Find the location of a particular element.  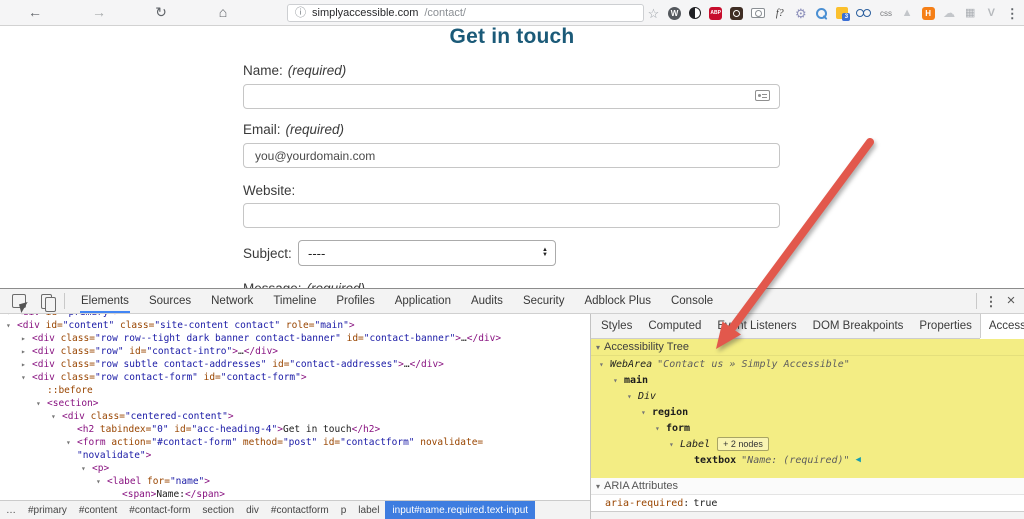

reload-button: ↻ is located at coordinates (161, 12).